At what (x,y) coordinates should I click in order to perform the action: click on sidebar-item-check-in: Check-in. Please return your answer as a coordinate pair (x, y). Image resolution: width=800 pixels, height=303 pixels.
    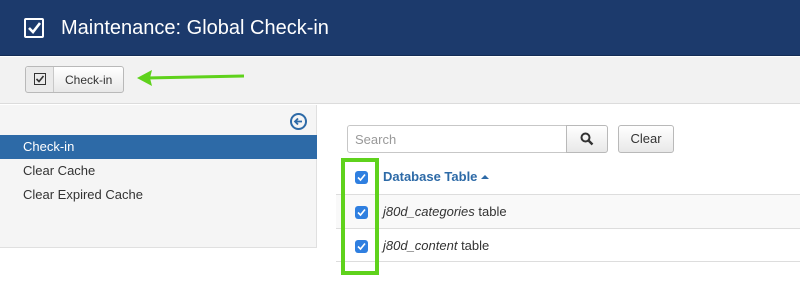
    Looking at the image, I should click on (158, 147).